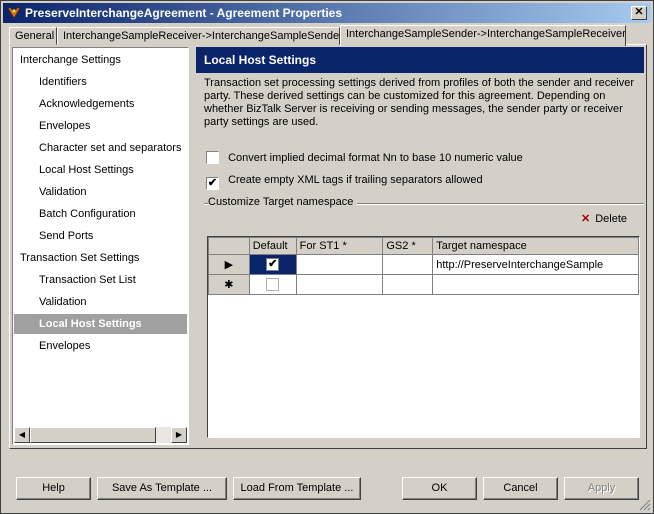 The image size is (654, 514). What do you see at coordinates (79, 258) in the screenshot?
I see `tree-item-transaction-set-settings: Transaction Set Settings` at bounding box center [79, 258].